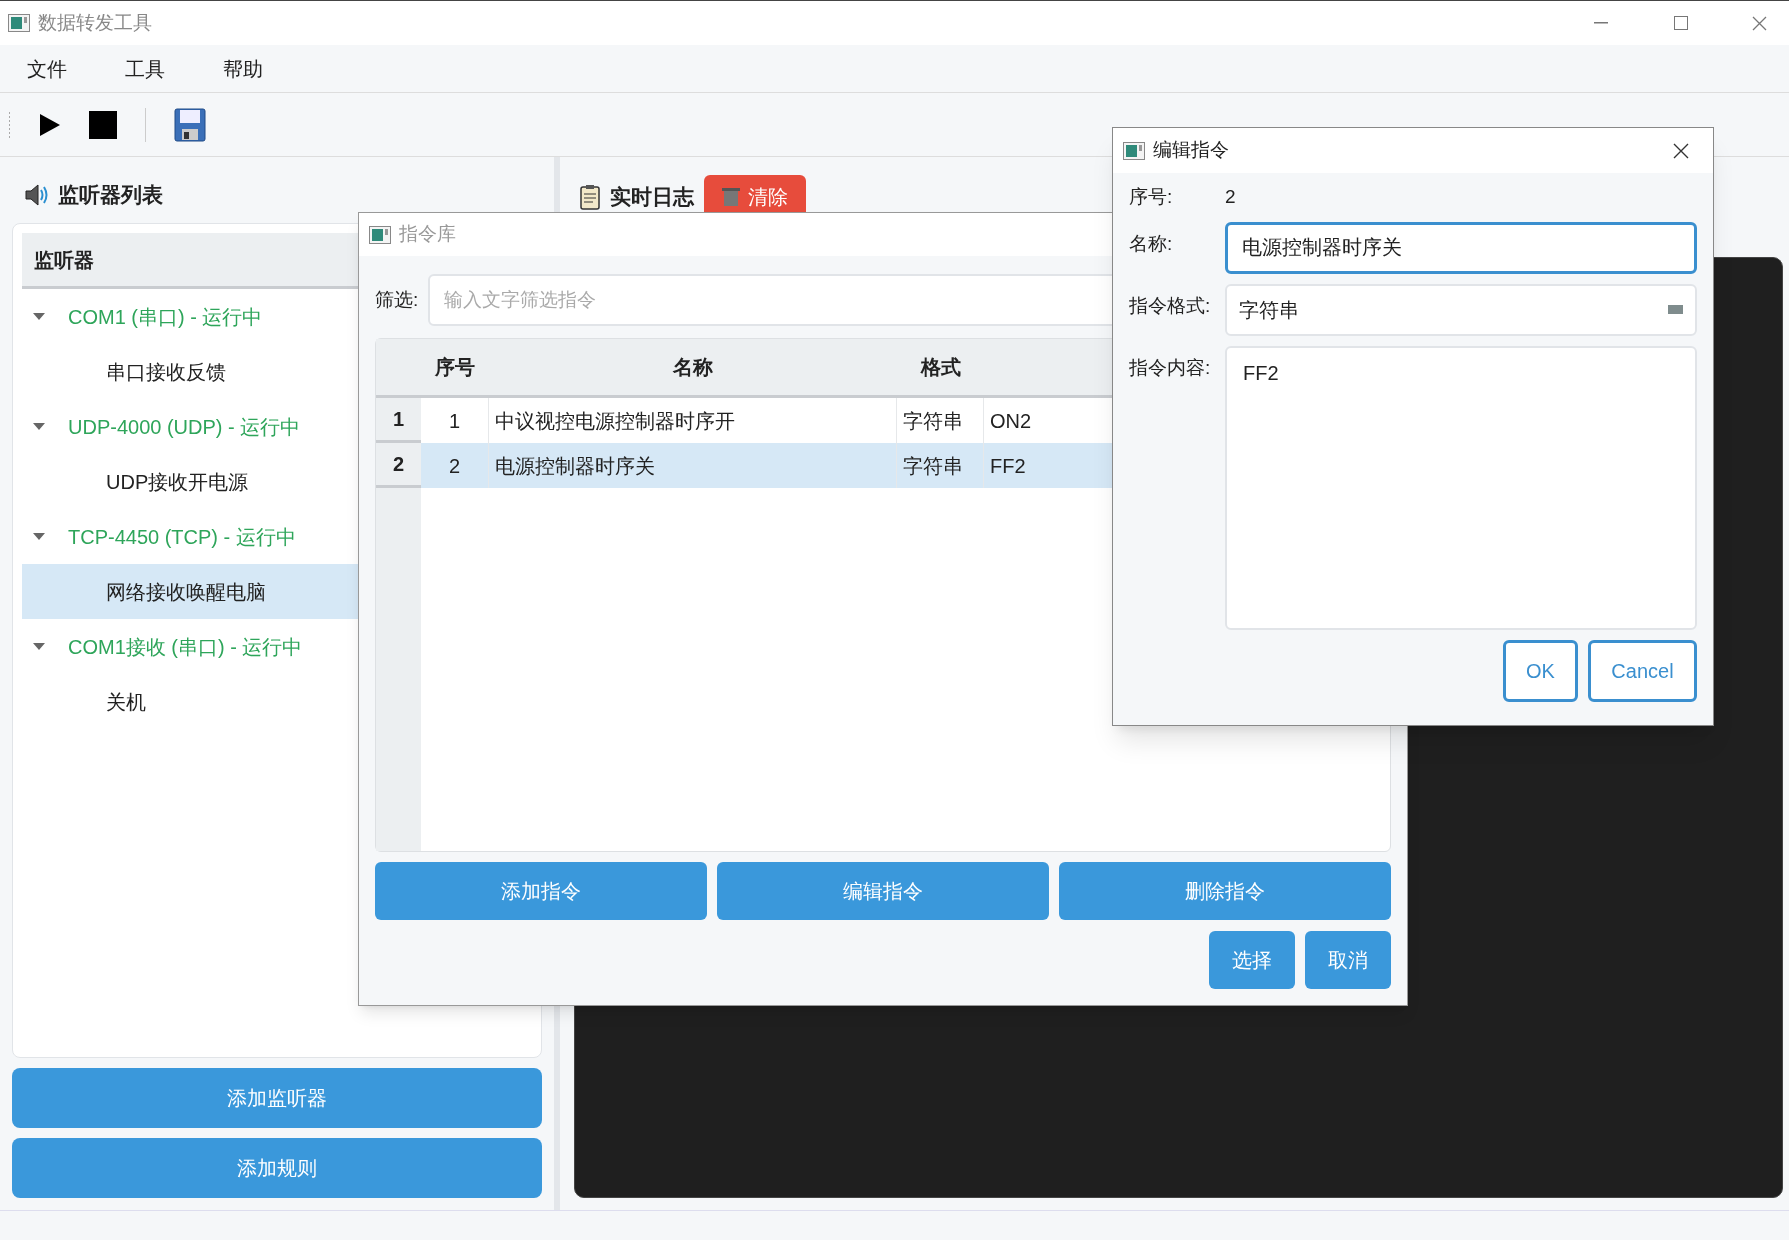 The width and height of the screenshot is (1789, 1240). What do you see at coordinates (940, 367) in the screenshot?
I see `column-header: 格式` at bounding box center [940, 367].